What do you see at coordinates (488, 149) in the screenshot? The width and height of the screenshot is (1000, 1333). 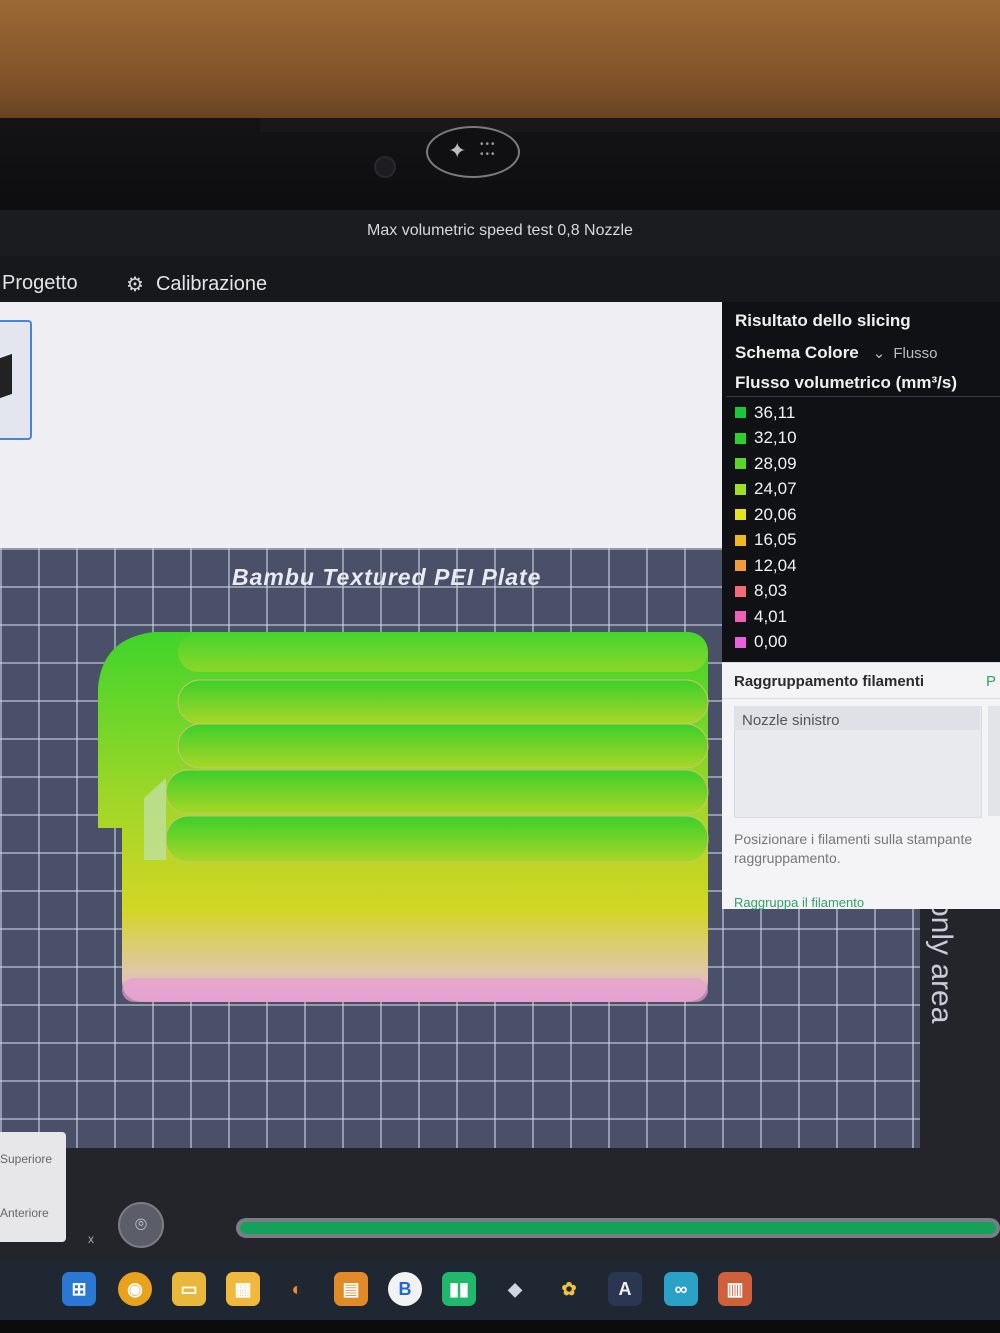 I see `logo-dots-icon: ••• •••` at bounding box center [488, 149].